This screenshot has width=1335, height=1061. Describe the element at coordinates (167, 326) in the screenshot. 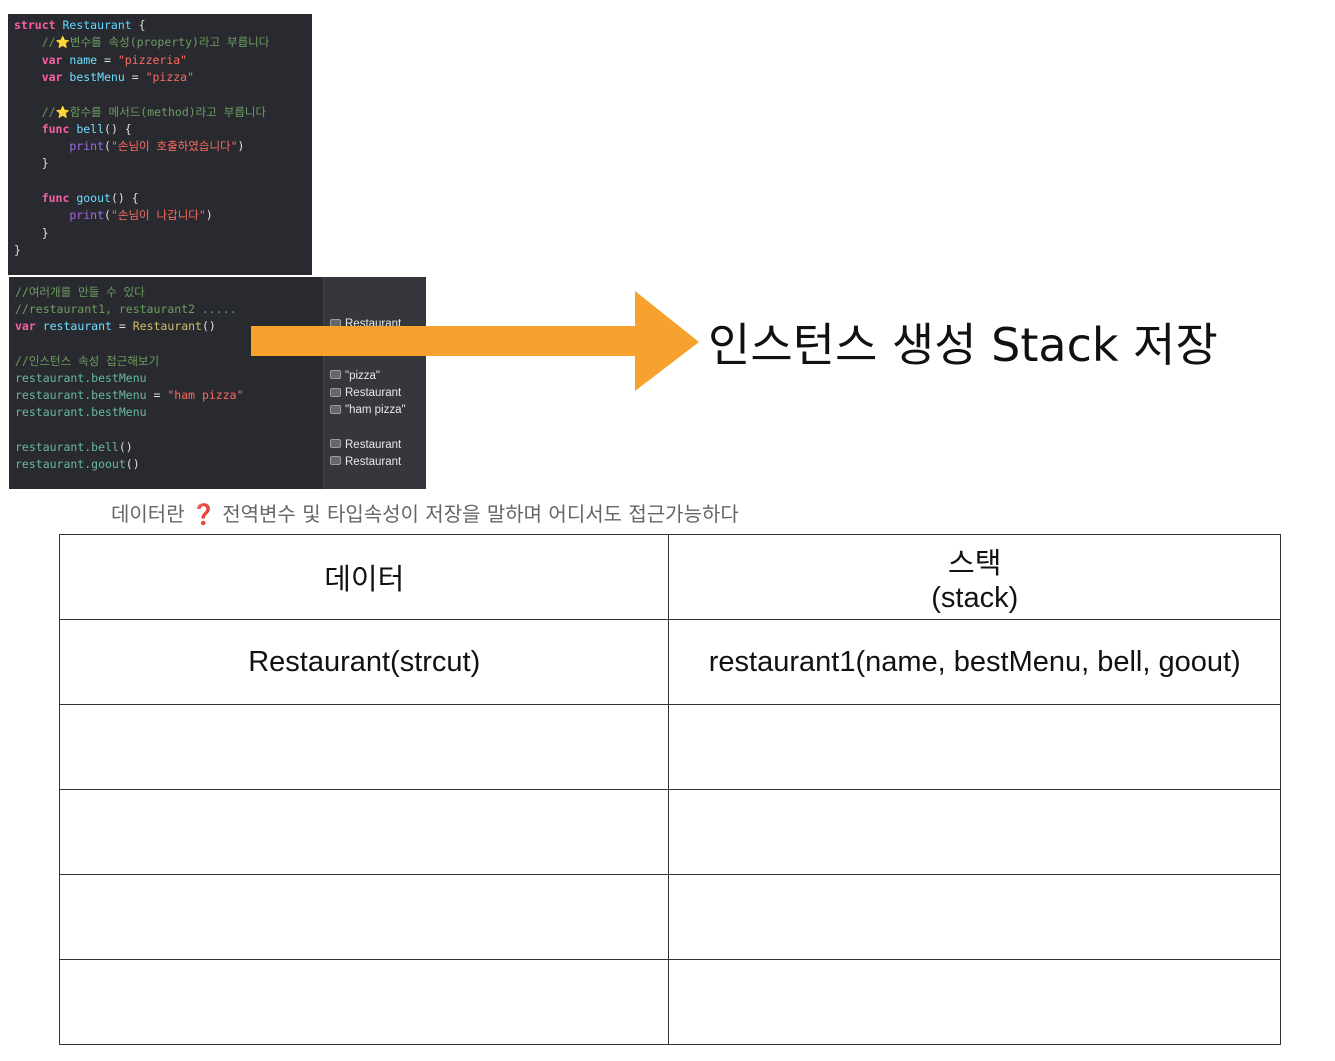

I see `code-token: Restaurant` at that location.